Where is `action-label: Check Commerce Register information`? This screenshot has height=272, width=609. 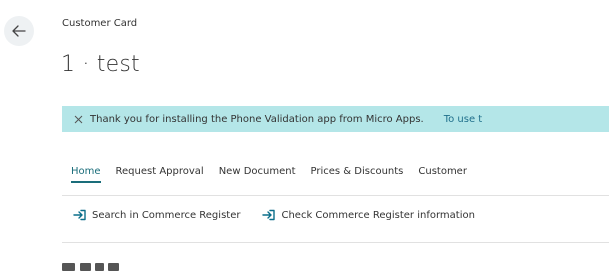 action-label: Check Commerce Register information is located at coordinates (378, 215).